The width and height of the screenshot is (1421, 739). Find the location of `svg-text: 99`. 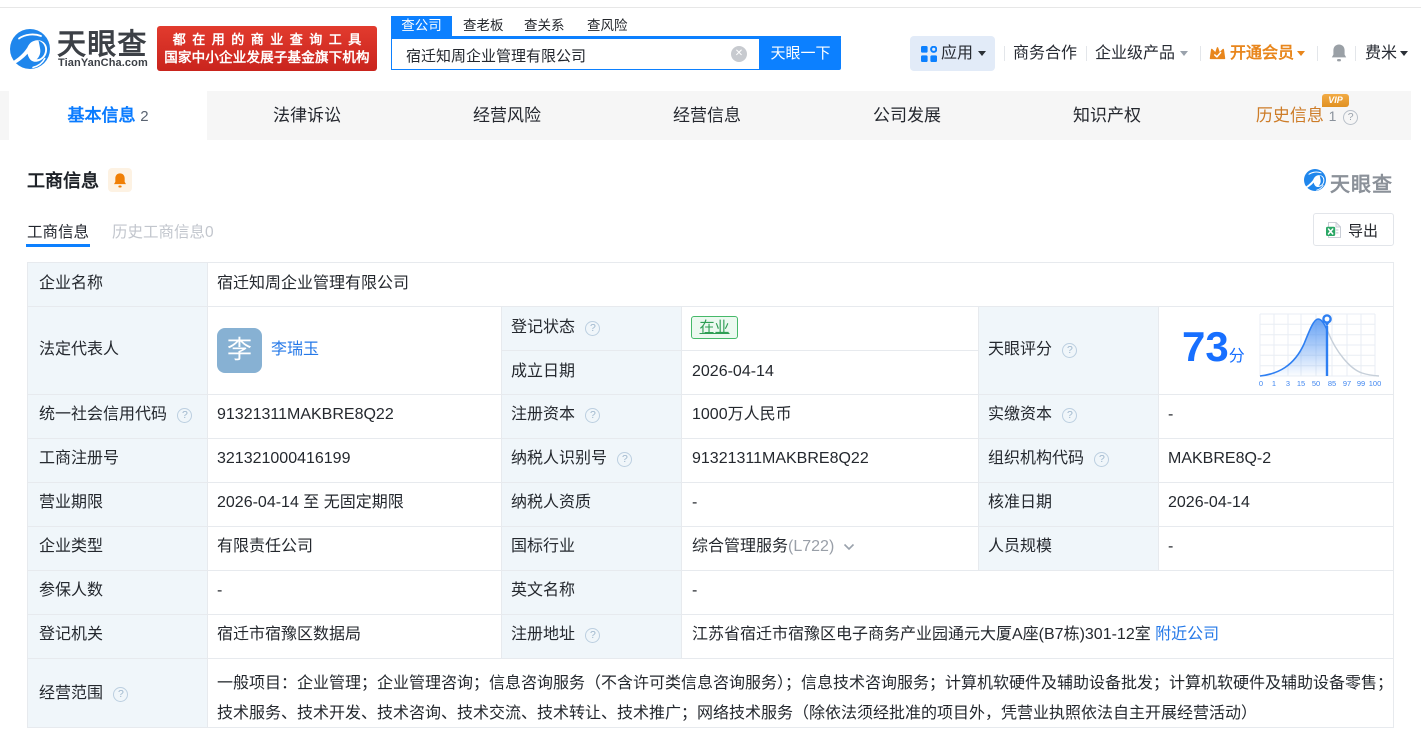

svg-text: 99 is located at coordinates (1361, 383).